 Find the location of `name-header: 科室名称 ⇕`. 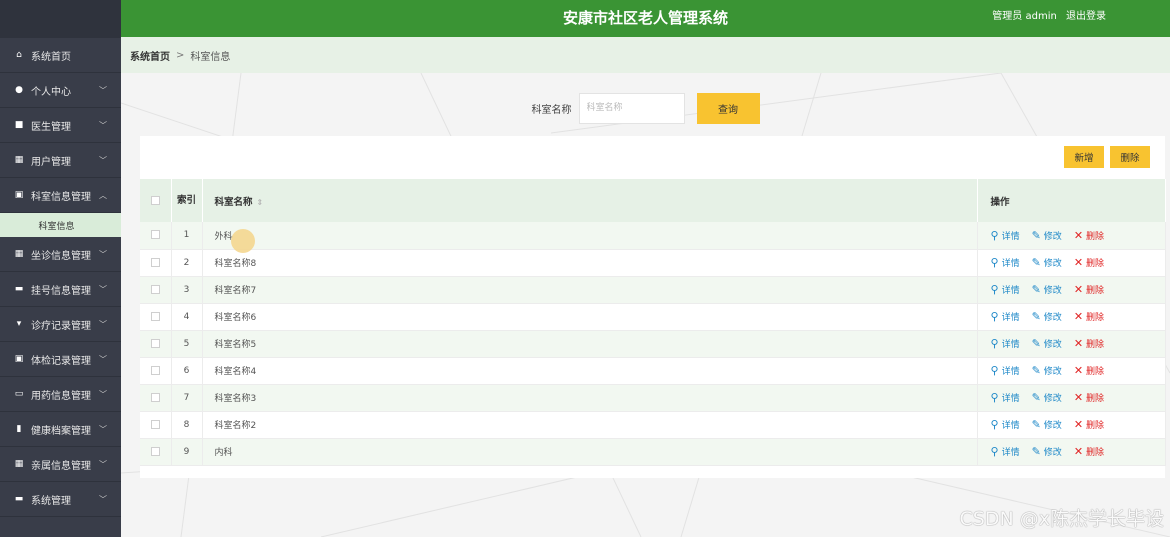

name-header: 科室名称 ⇕ is located at coordinates (590, 200).